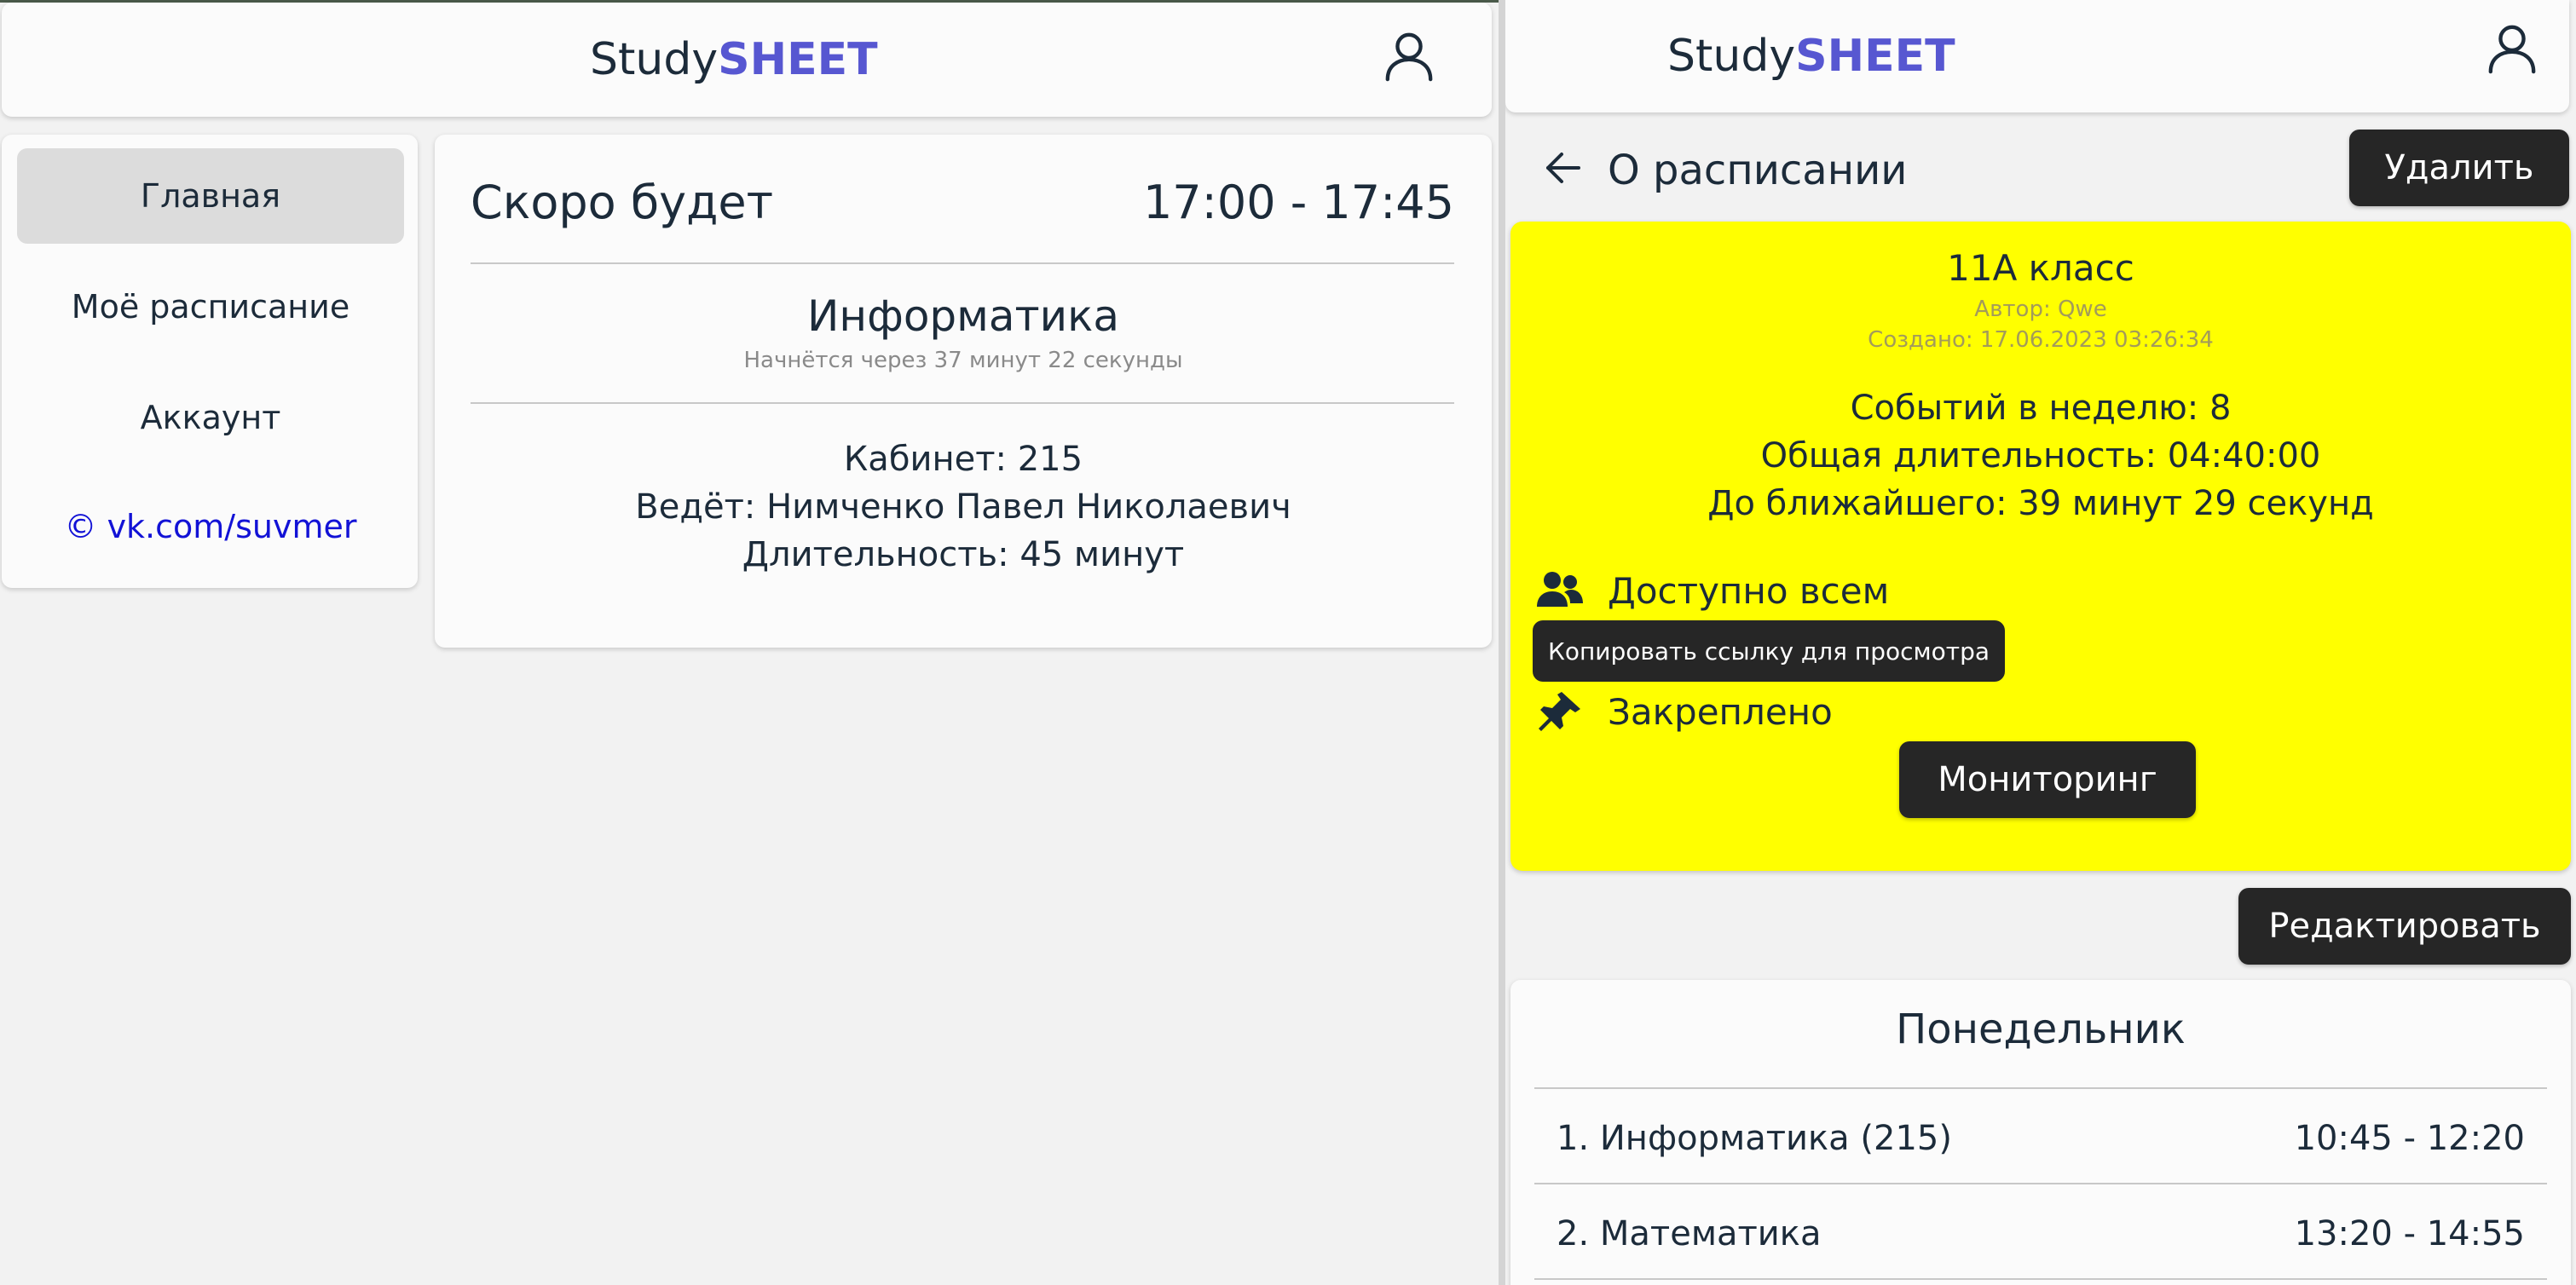  What do you see at coordinates (2459, 168) in the screenshot?
I see `delete-button: Удалить` at bounding box center [2459, 168].